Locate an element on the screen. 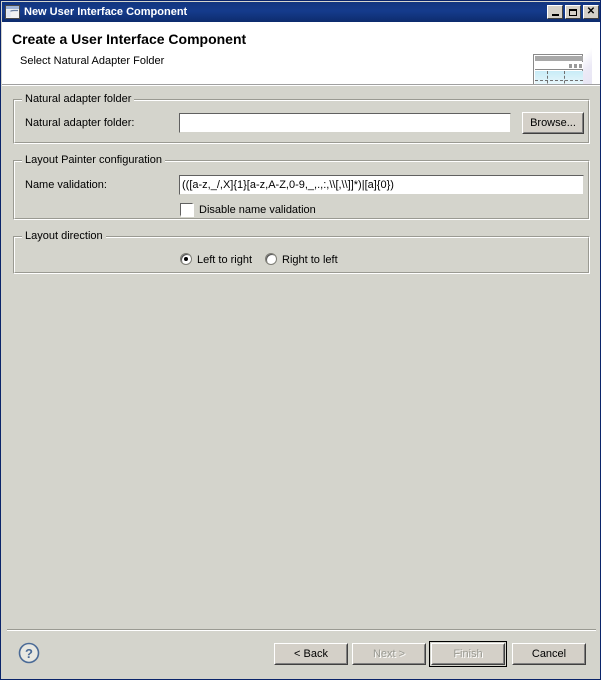 The width and height of the screenshot is (601, 680). cancel-button-label: Cancel is located at coordinates (549, 654).